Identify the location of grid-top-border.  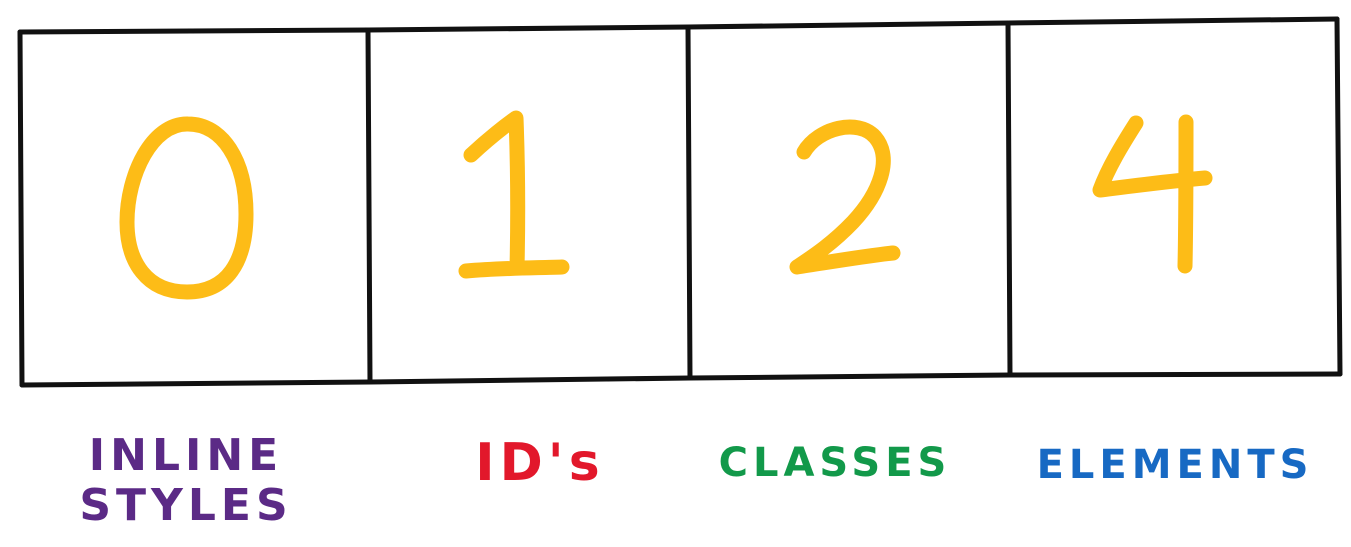
(678, 25).